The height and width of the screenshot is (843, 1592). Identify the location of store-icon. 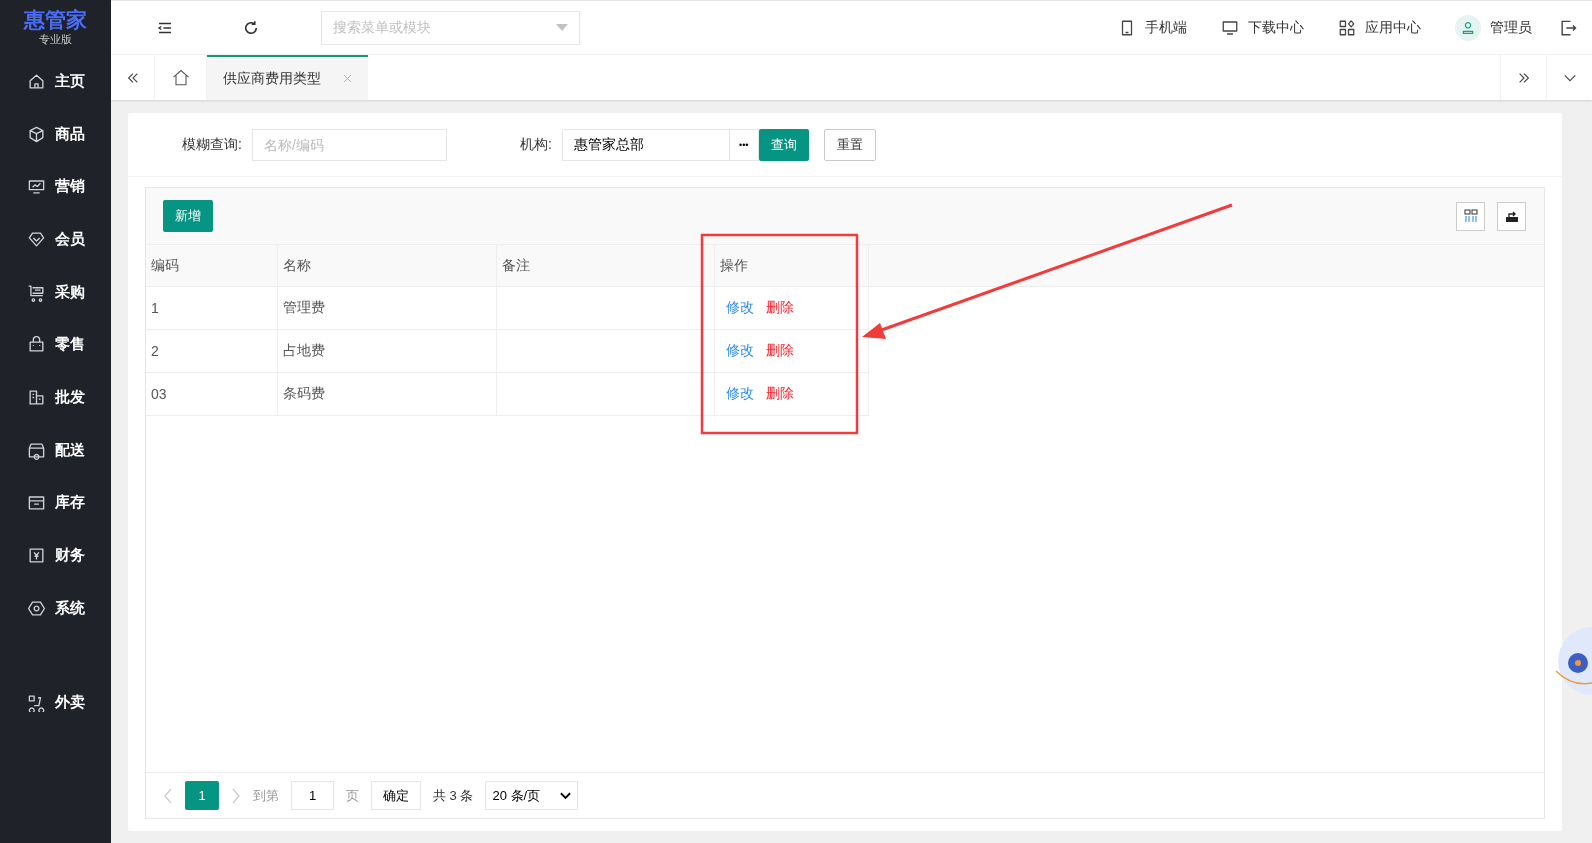
(36, 450).